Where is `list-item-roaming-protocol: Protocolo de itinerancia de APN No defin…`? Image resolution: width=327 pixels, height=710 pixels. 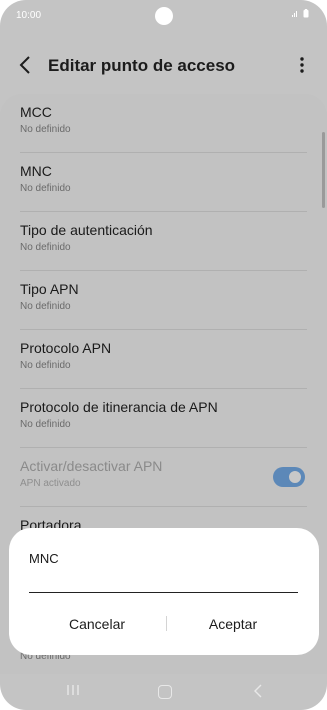
list-item-roaming-protocol: Protocolo de itinerancia de APN No defin… is located at coordinates (163, 418).